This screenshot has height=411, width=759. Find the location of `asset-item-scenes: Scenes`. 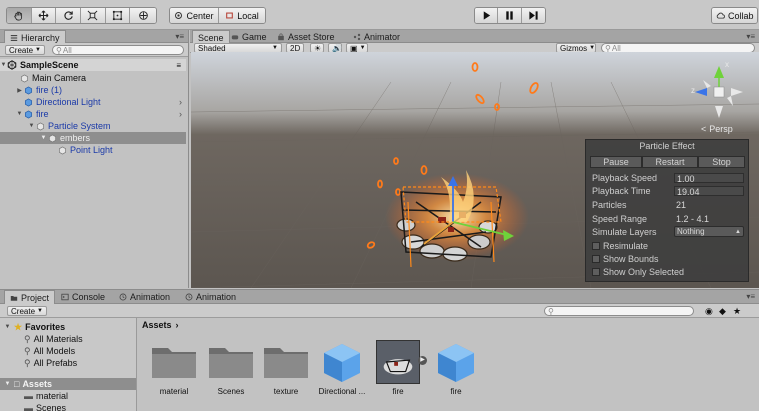

asset-item-scenes: Scenes is located at coordinates (231, 370).